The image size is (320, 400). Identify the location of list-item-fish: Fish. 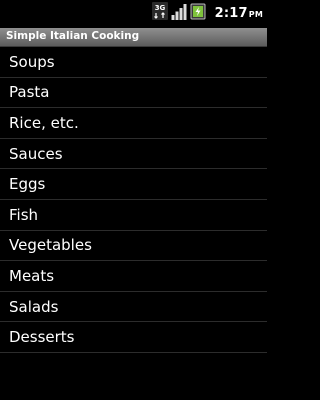
(133, 215).